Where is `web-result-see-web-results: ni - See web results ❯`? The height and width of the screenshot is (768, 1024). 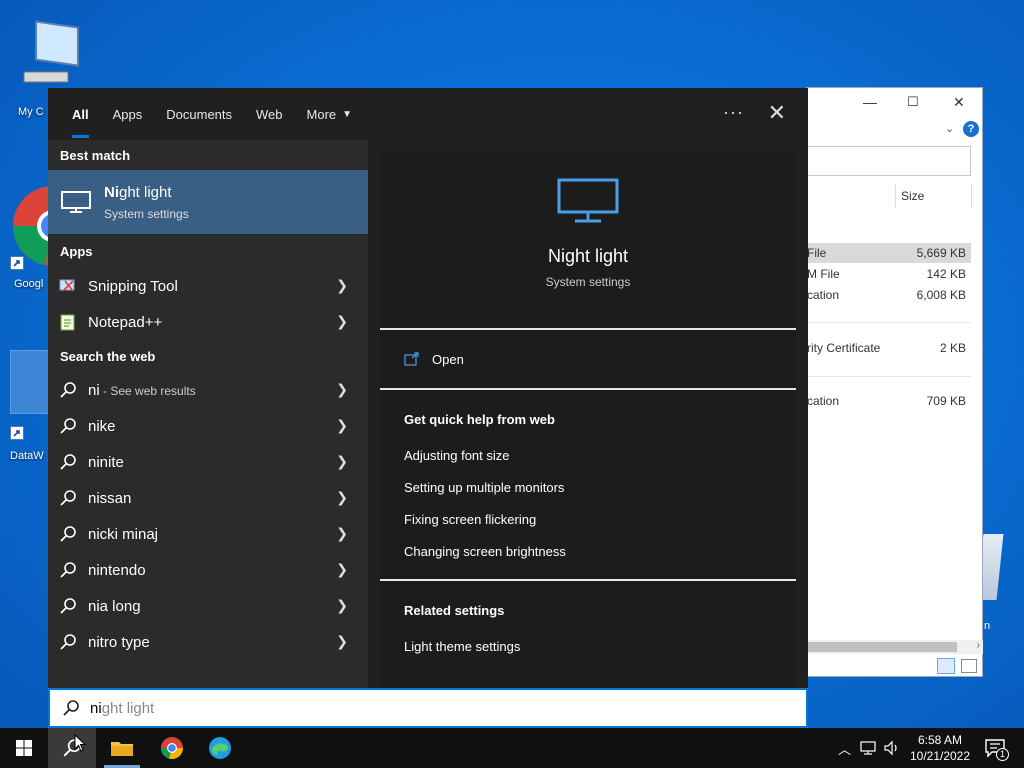 web-result-see-web-results: ni - See web results ❯ is located at coordinates (208, 390).